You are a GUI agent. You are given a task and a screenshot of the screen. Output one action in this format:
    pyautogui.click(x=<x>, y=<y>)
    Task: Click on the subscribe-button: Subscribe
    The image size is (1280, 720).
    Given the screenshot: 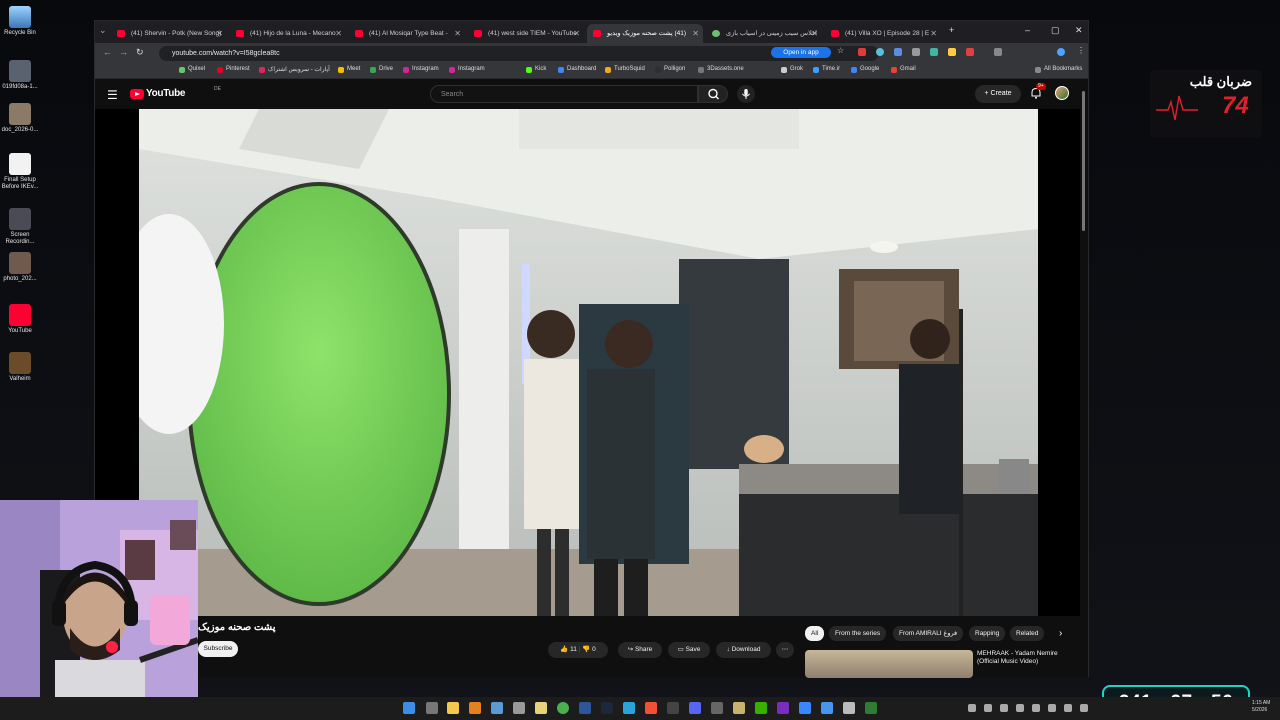 What is the action you would take?
    pyautogui.click(x=218, y=649)
    